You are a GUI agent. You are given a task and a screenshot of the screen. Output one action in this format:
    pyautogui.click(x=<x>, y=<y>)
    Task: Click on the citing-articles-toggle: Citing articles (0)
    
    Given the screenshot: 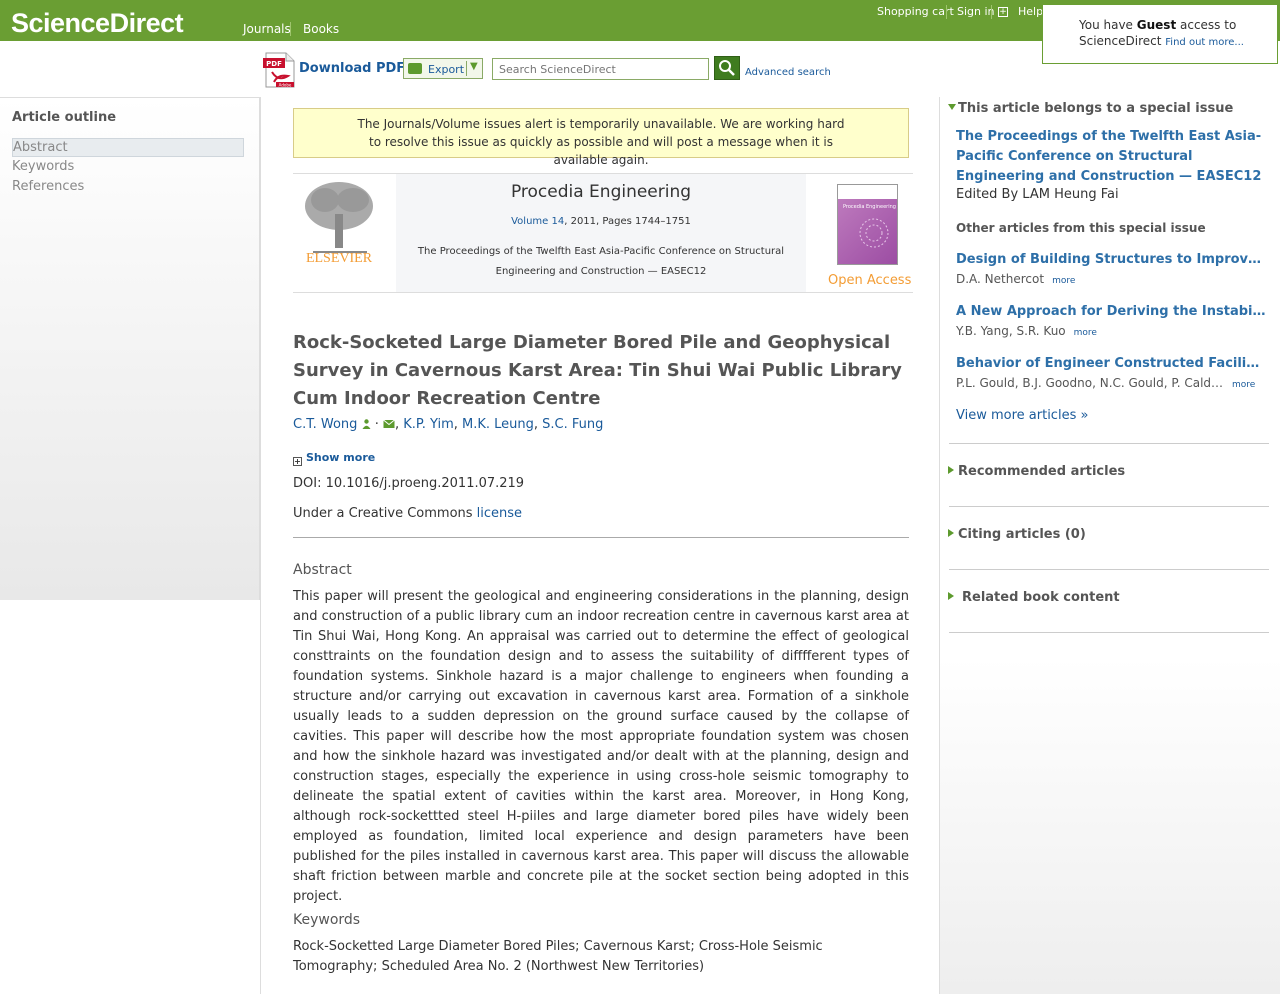 What is the action you would take?
    pyautogui.click(x=1017, y=534)
    